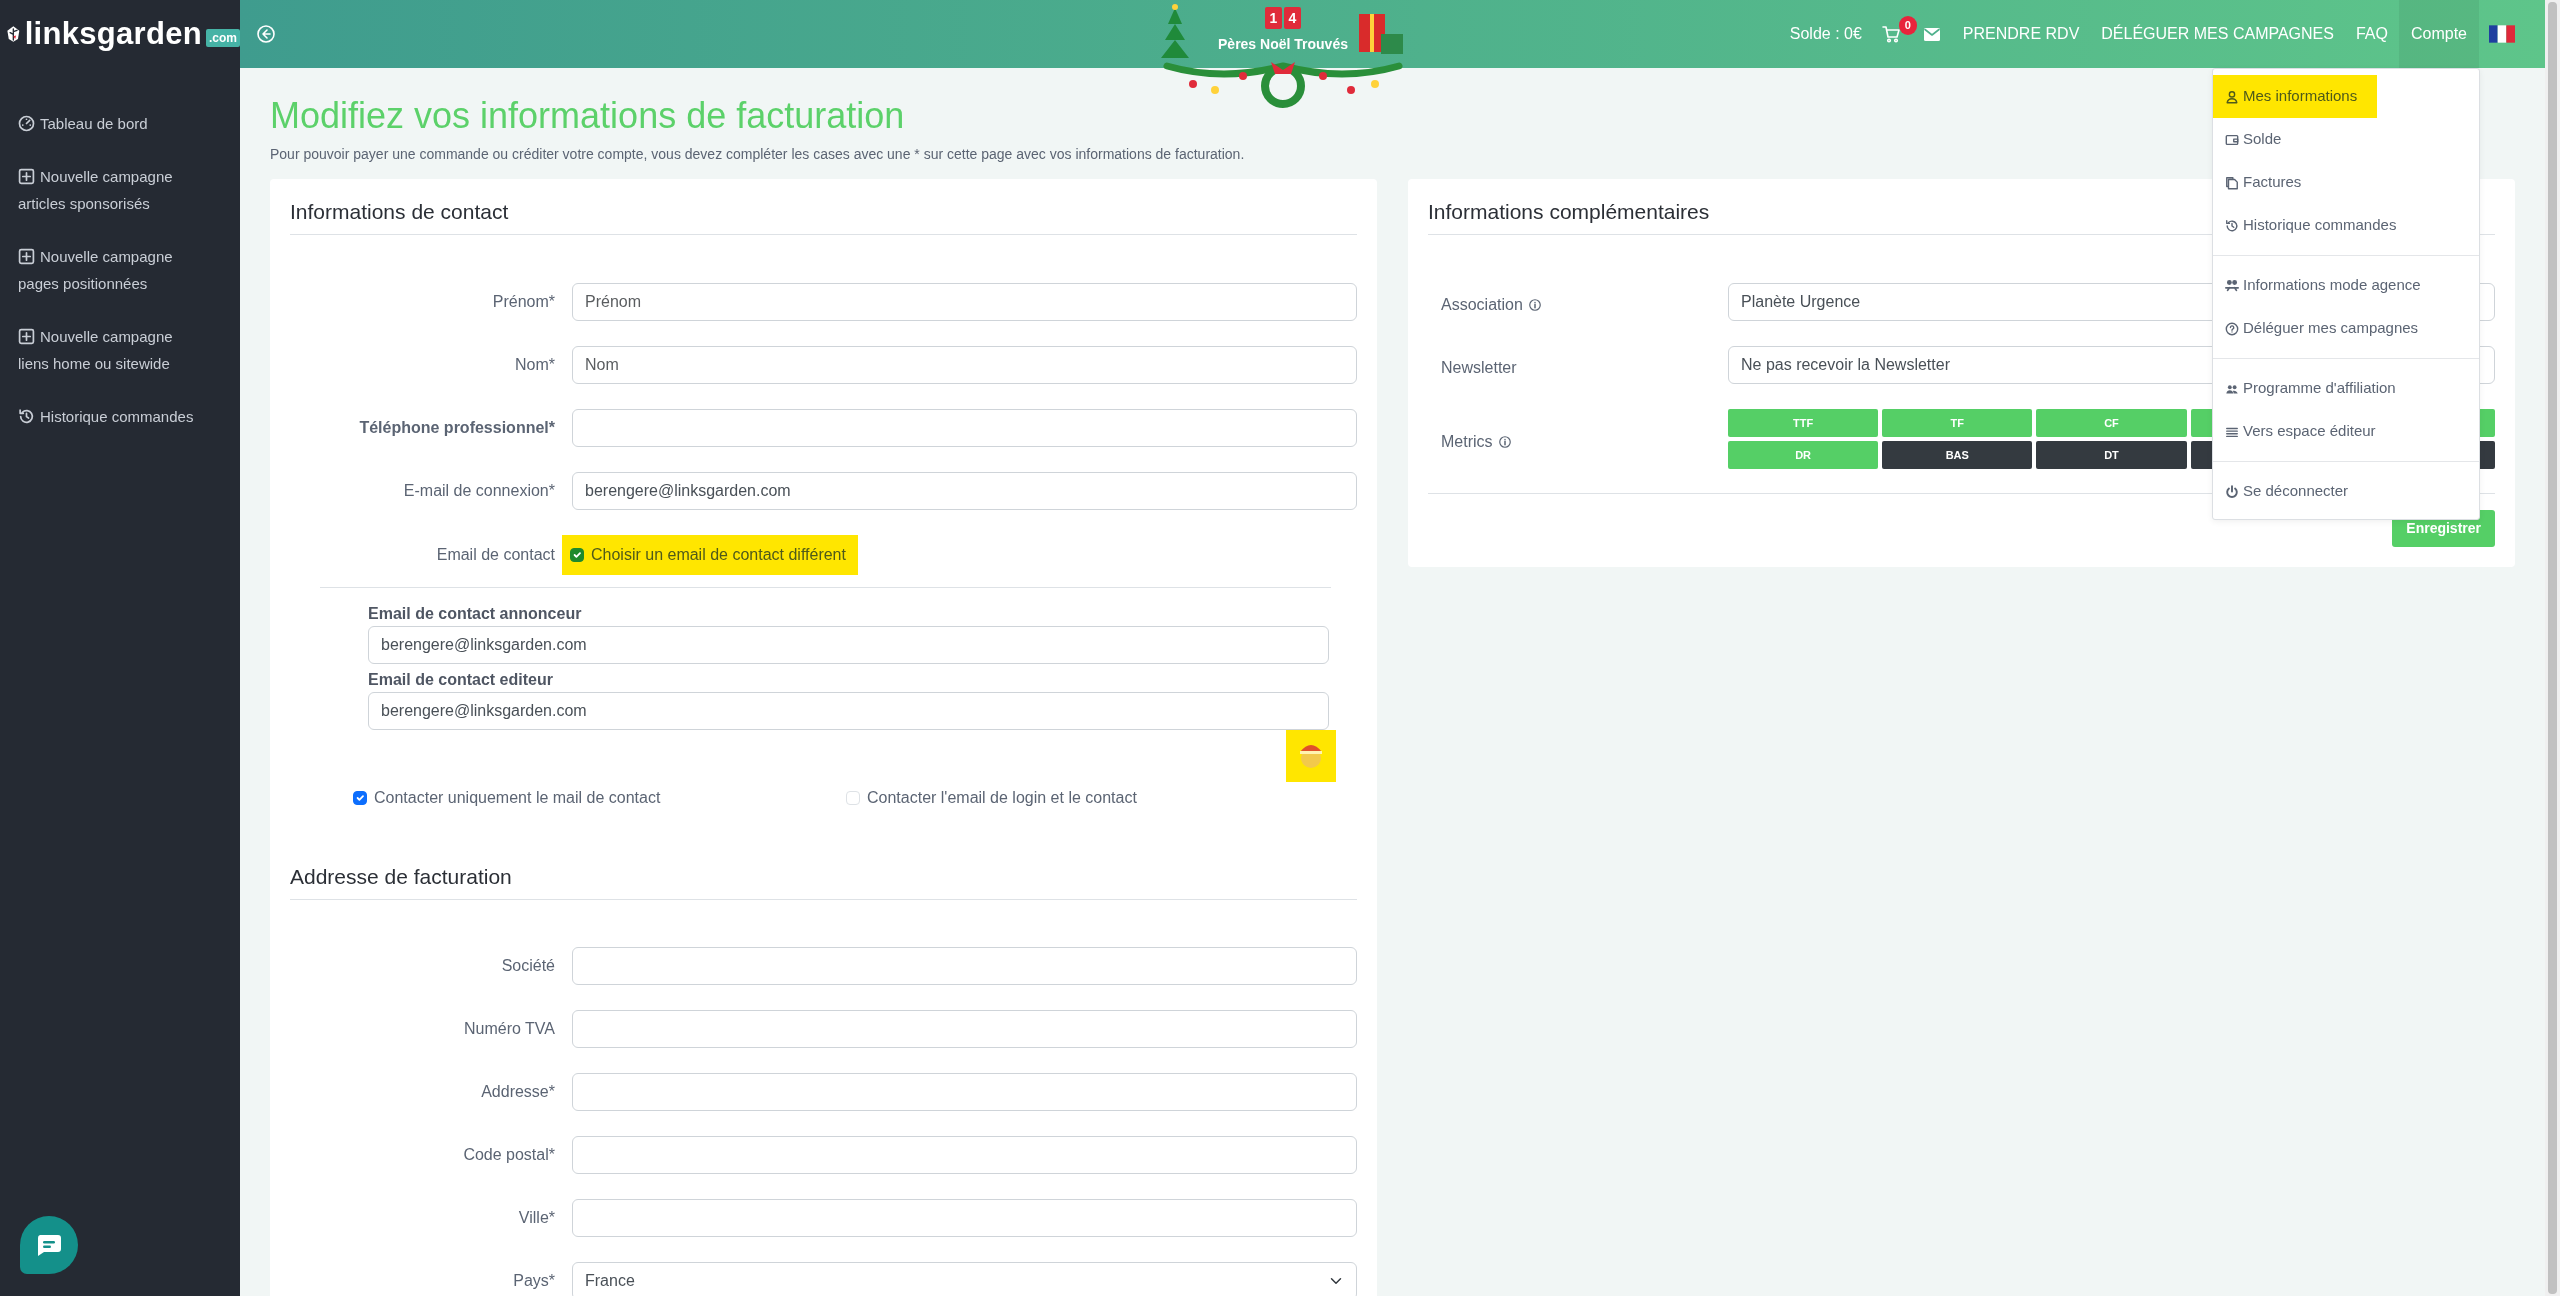 The width and height of the screenshot is (2560, 1296). I want to click on select-field: France, so click(964, 1279).